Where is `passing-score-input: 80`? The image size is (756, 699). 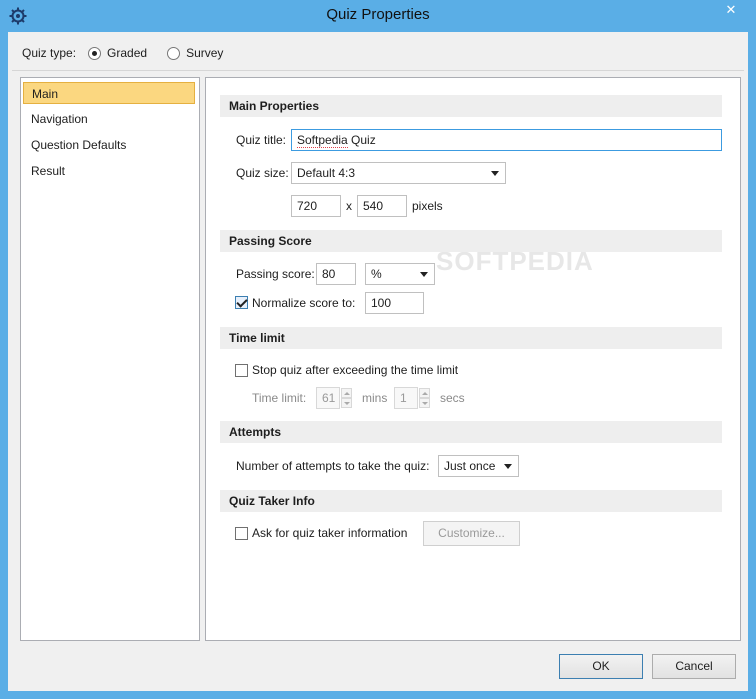 passing-score-input: 80 is located at coordinates (336, 274).